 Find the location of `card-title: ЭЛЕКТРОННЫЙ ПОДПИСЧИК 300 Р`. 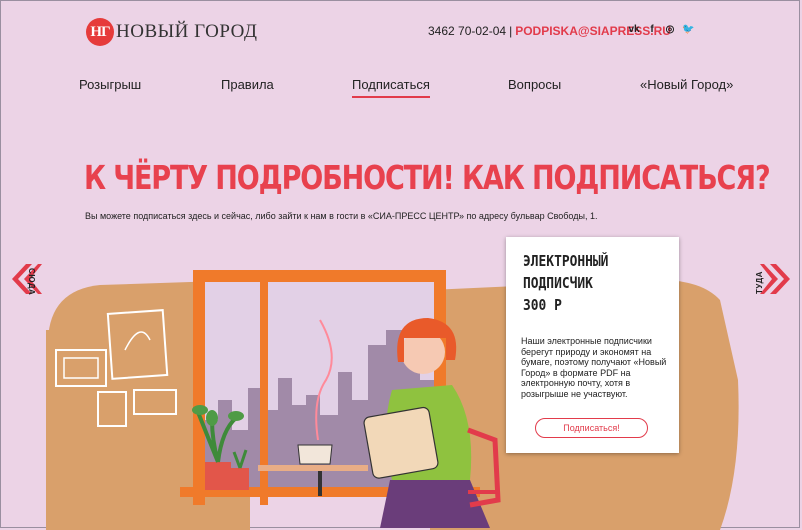

card-title: ЭЛЕКТРОННЫЙ ПОДПИСЧИК 300 Р is located at coordinates (587, 283).